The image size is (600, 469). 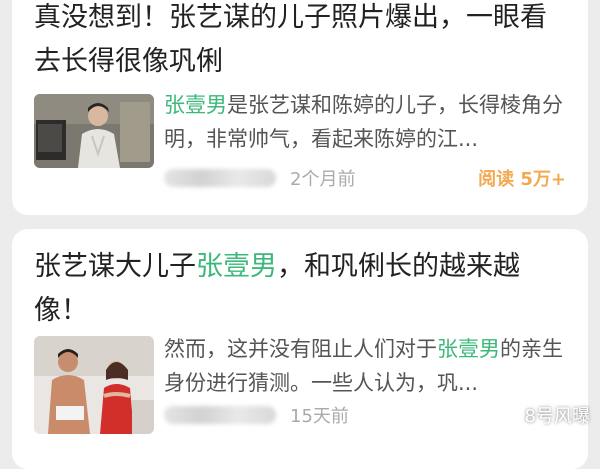 I want to click on title-keyword: 张壹男, so click(x=236, y=266).